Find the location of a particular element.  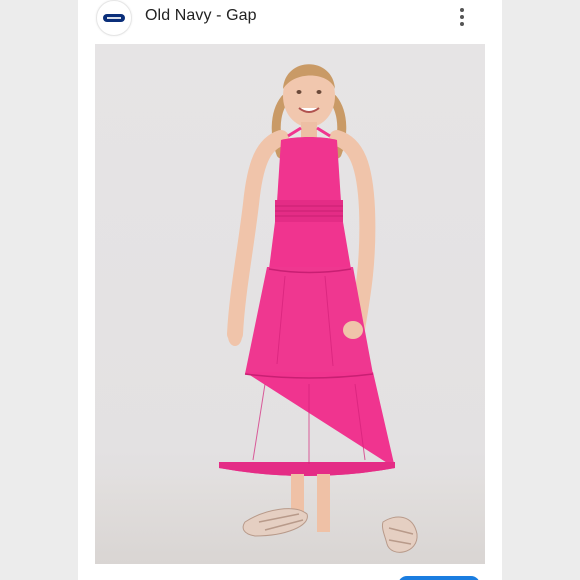

footer-button is located at coordinates (439, 578).